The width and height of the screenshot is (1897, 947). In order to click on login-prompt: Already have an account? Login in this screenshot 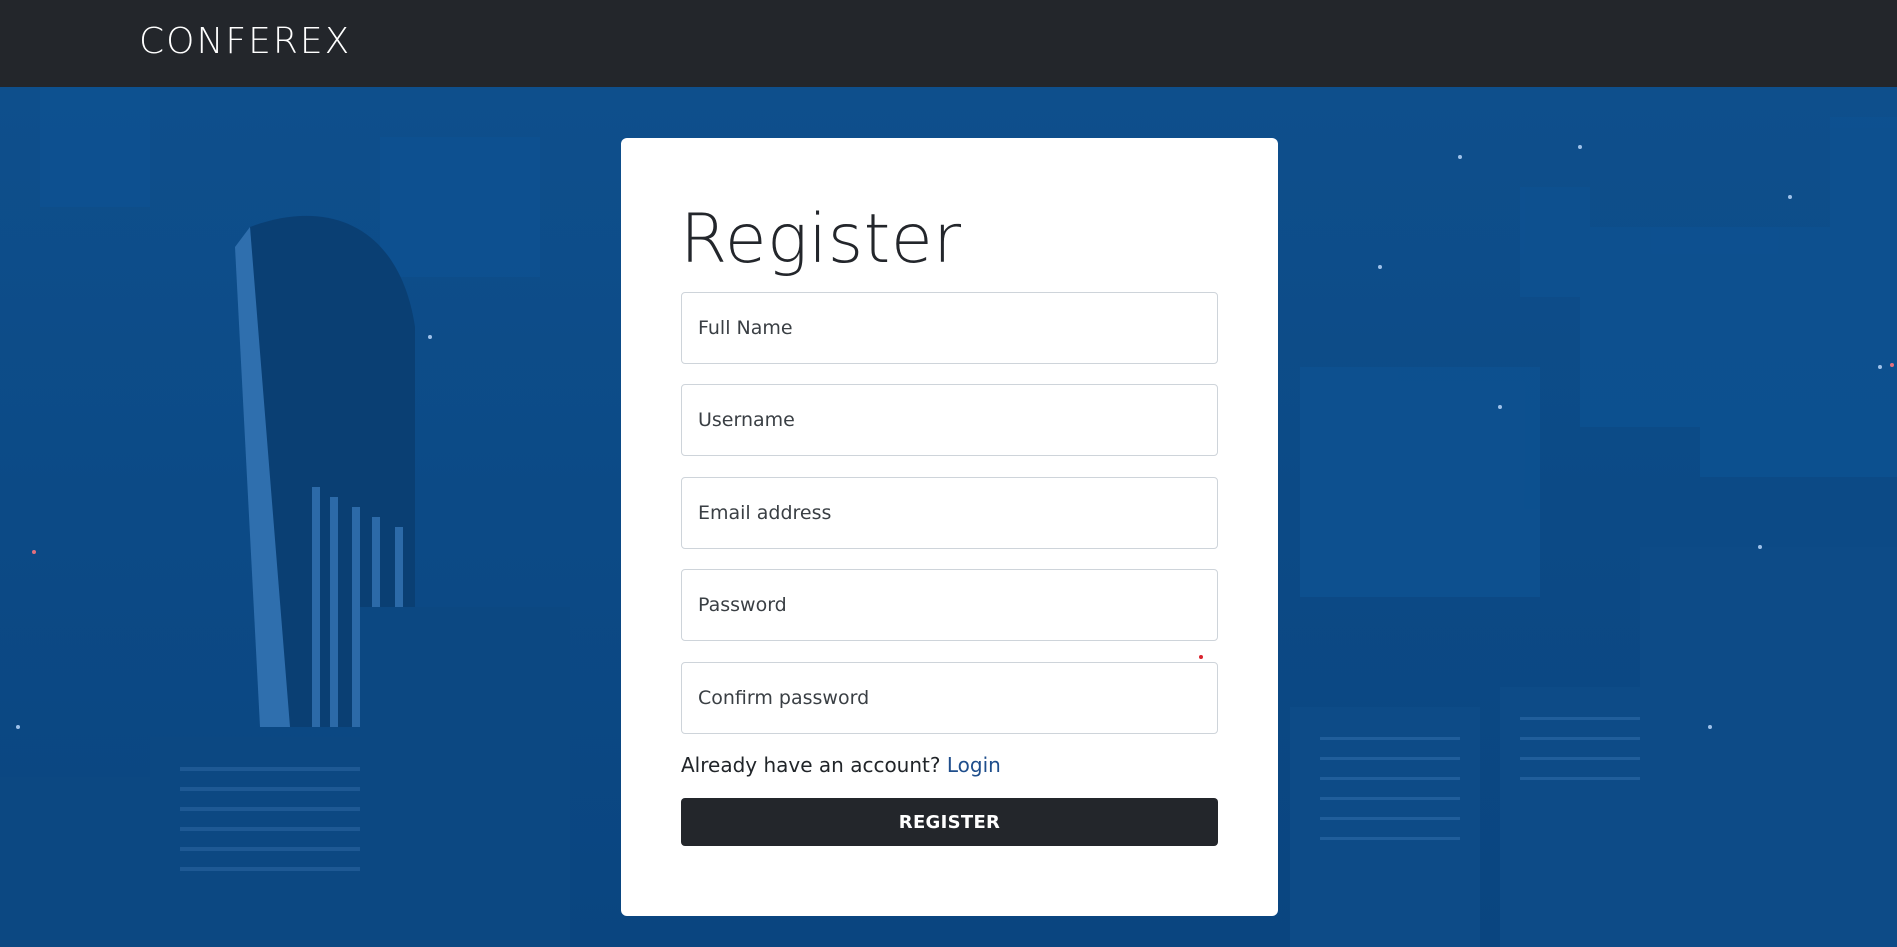, I will do `click(841, 765)`.